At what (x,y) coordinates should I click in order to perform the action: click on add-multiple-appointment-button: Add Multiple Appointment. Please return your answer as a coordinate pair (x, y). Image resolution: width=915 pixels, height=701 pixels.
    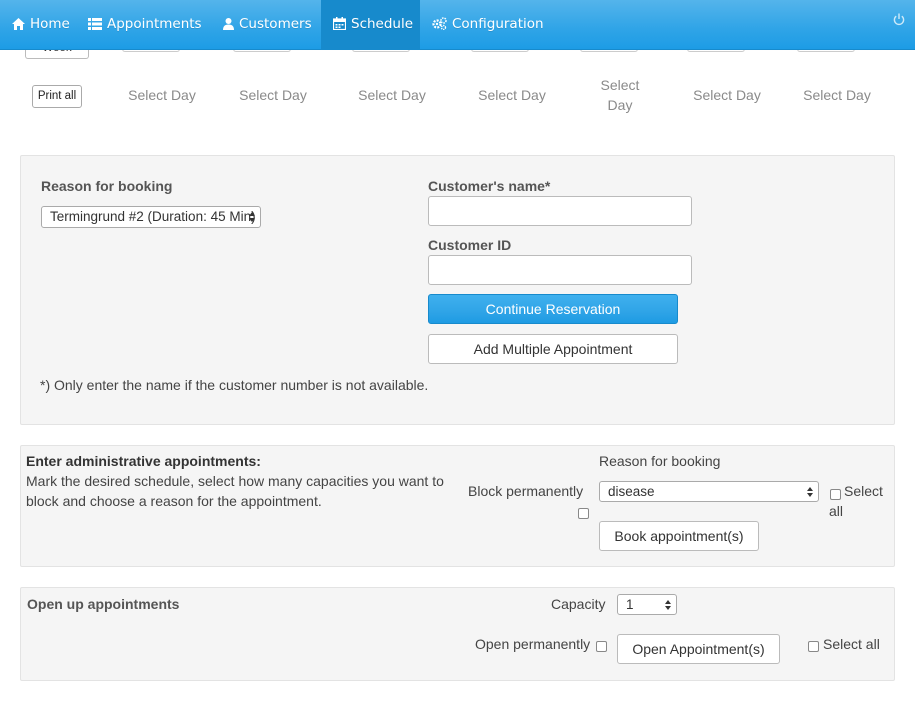
    Looking at the image, I should click on (553, 349).